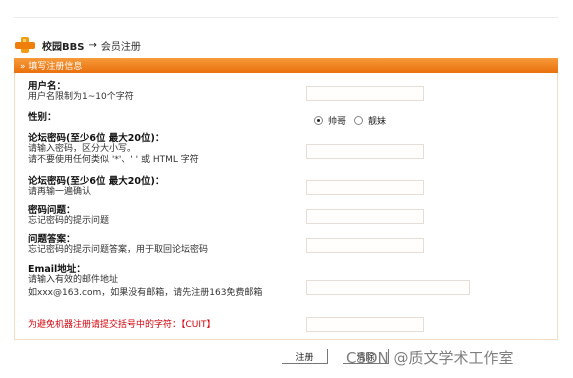  I want to click on confirm-password-label: 论坛密码(至少6位 最大20位)：, so click(96, 181).